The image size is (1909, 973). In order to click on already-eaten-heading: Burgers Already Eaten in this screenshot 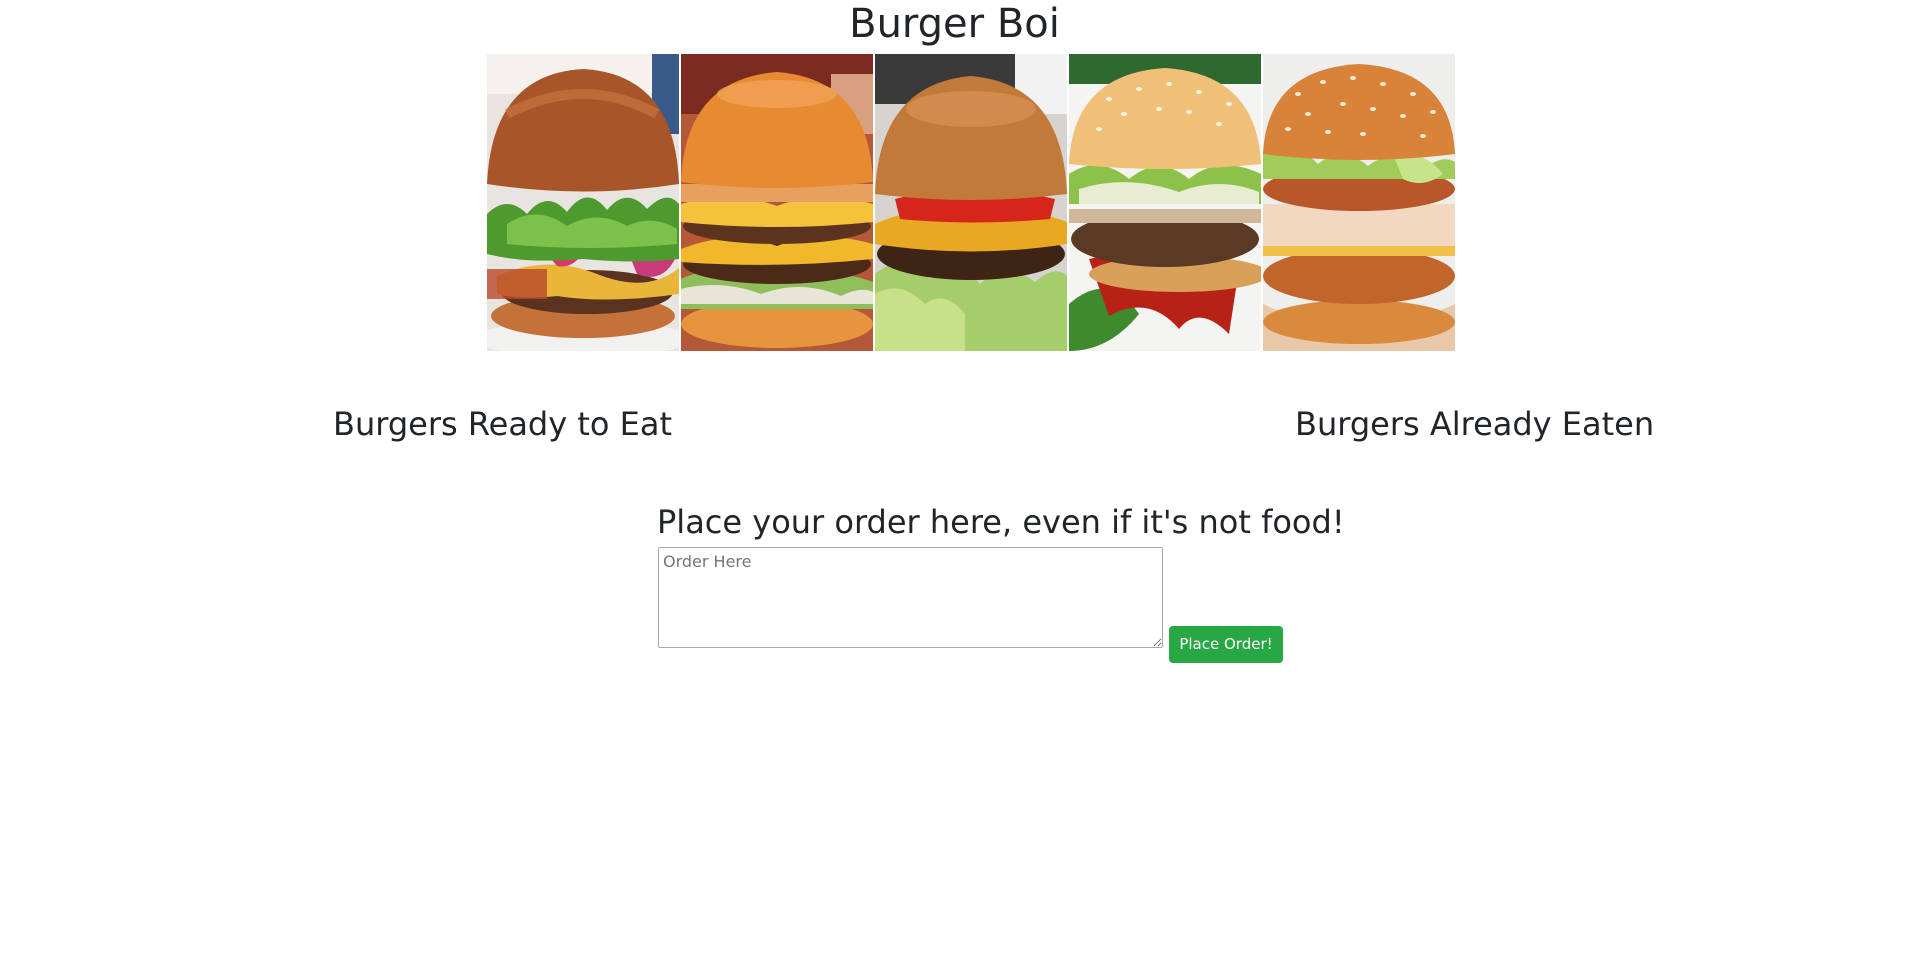, I will do `click(1475, 424)`.